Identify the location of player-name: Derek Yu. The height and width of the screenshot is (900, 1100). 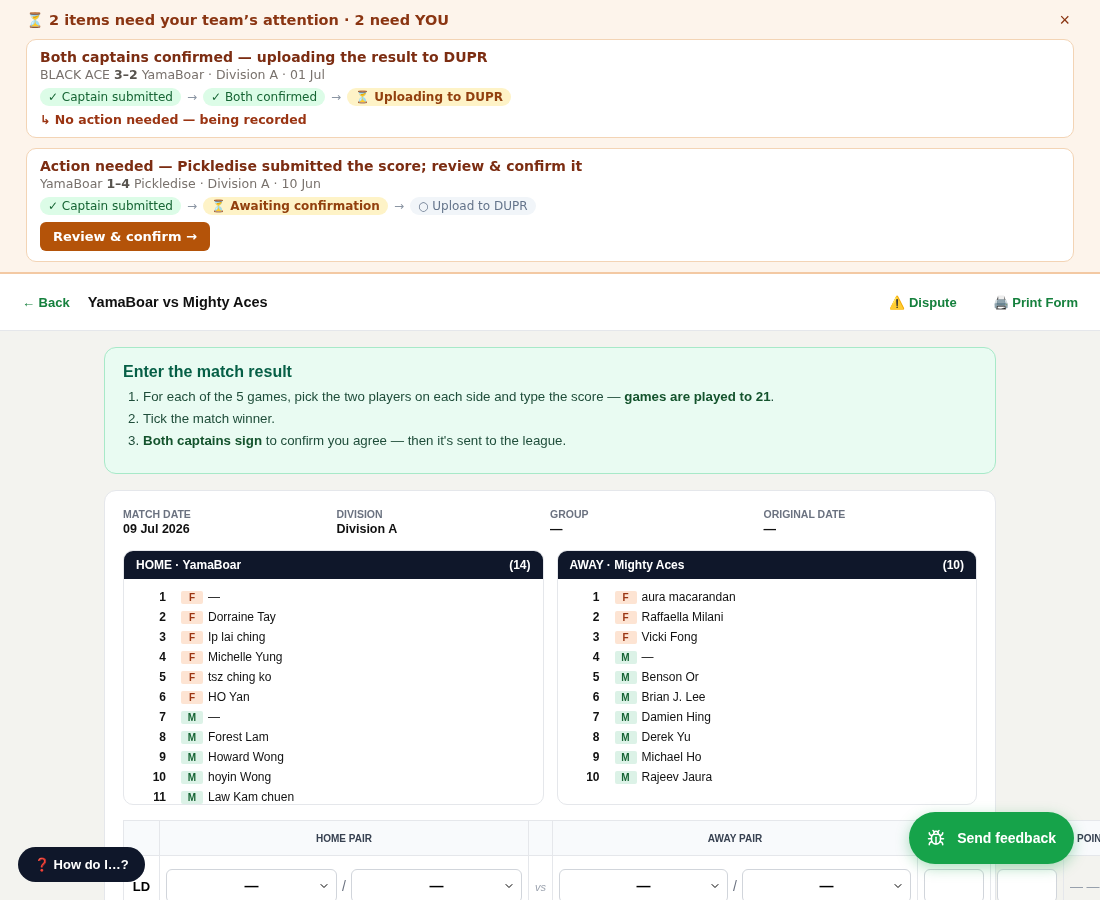
(666, 737).